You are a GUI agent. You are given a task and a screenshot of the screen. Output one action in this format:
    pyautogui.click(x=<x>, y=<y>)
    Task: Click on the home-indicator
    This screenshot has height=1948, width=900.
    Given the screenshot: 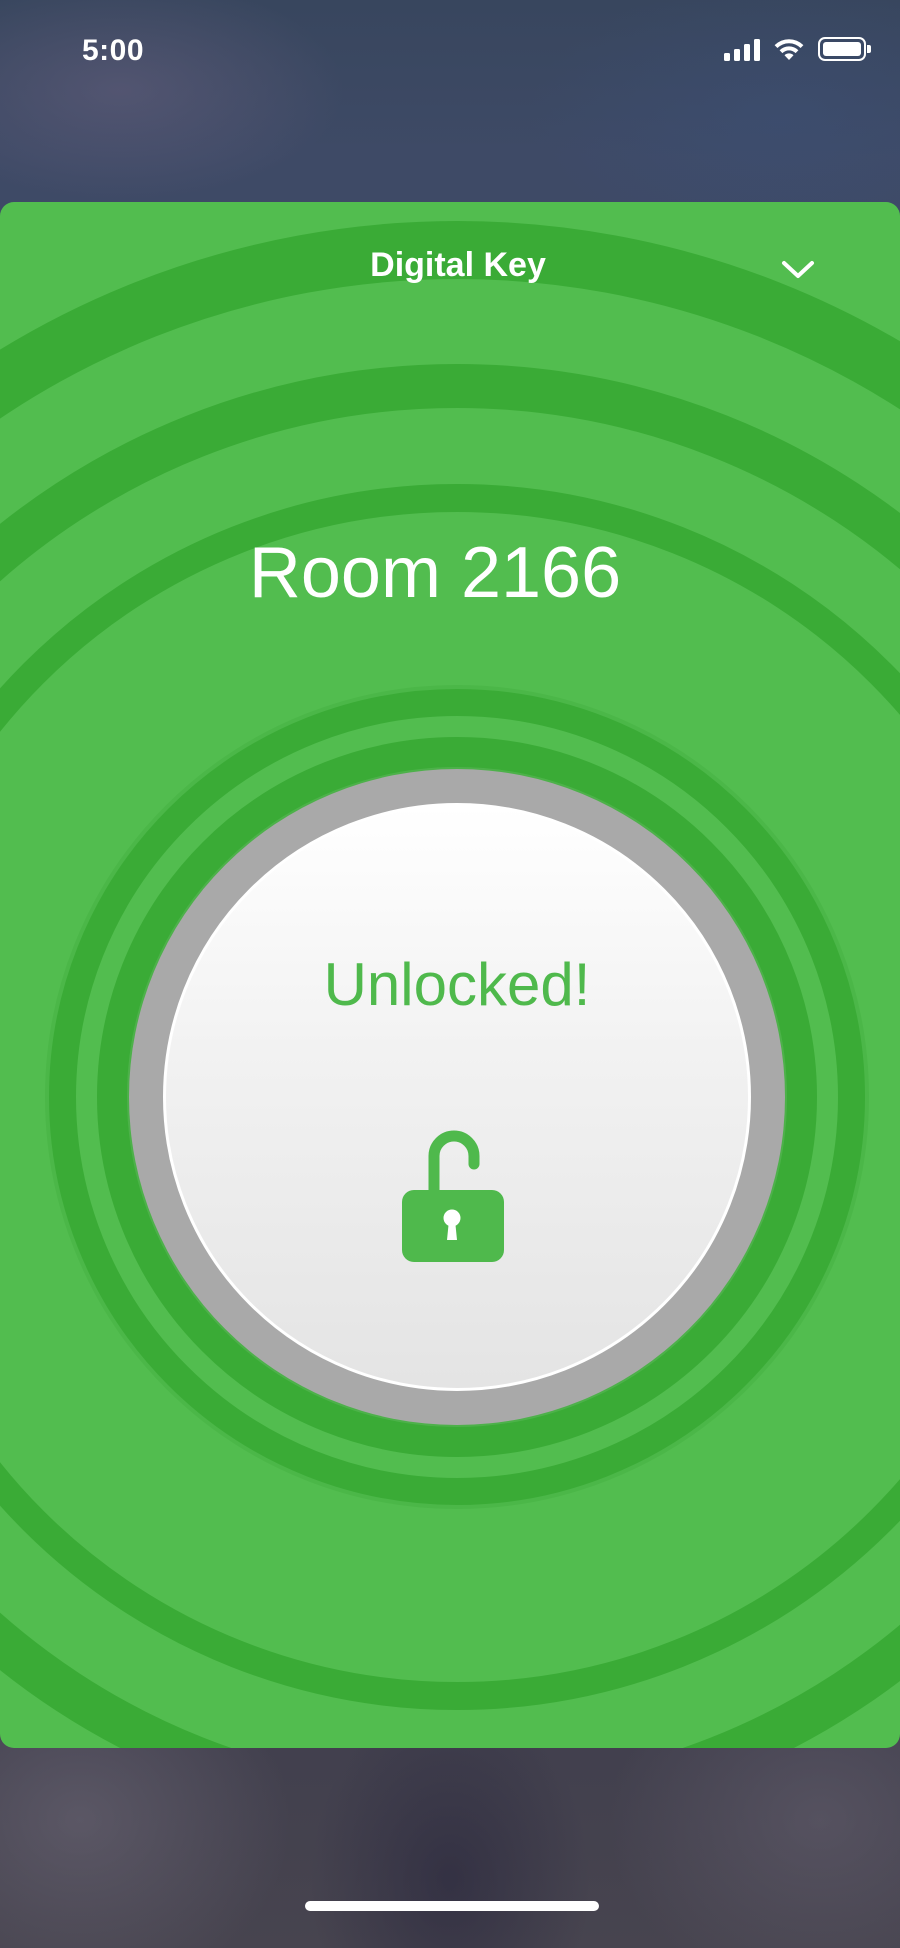 What is the action you would take?
    pyautogui.click(x=452, y=1906)
    